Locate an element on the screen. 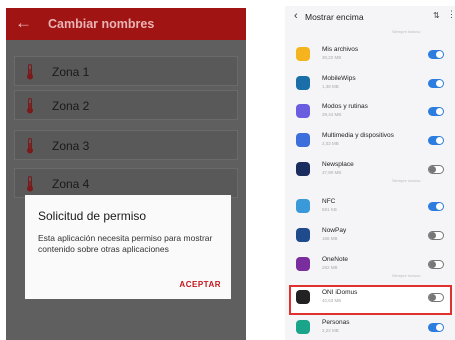 This screenshot has height=340, width=455. app-size: 30,22 MB is located at coordinates (332, 57).